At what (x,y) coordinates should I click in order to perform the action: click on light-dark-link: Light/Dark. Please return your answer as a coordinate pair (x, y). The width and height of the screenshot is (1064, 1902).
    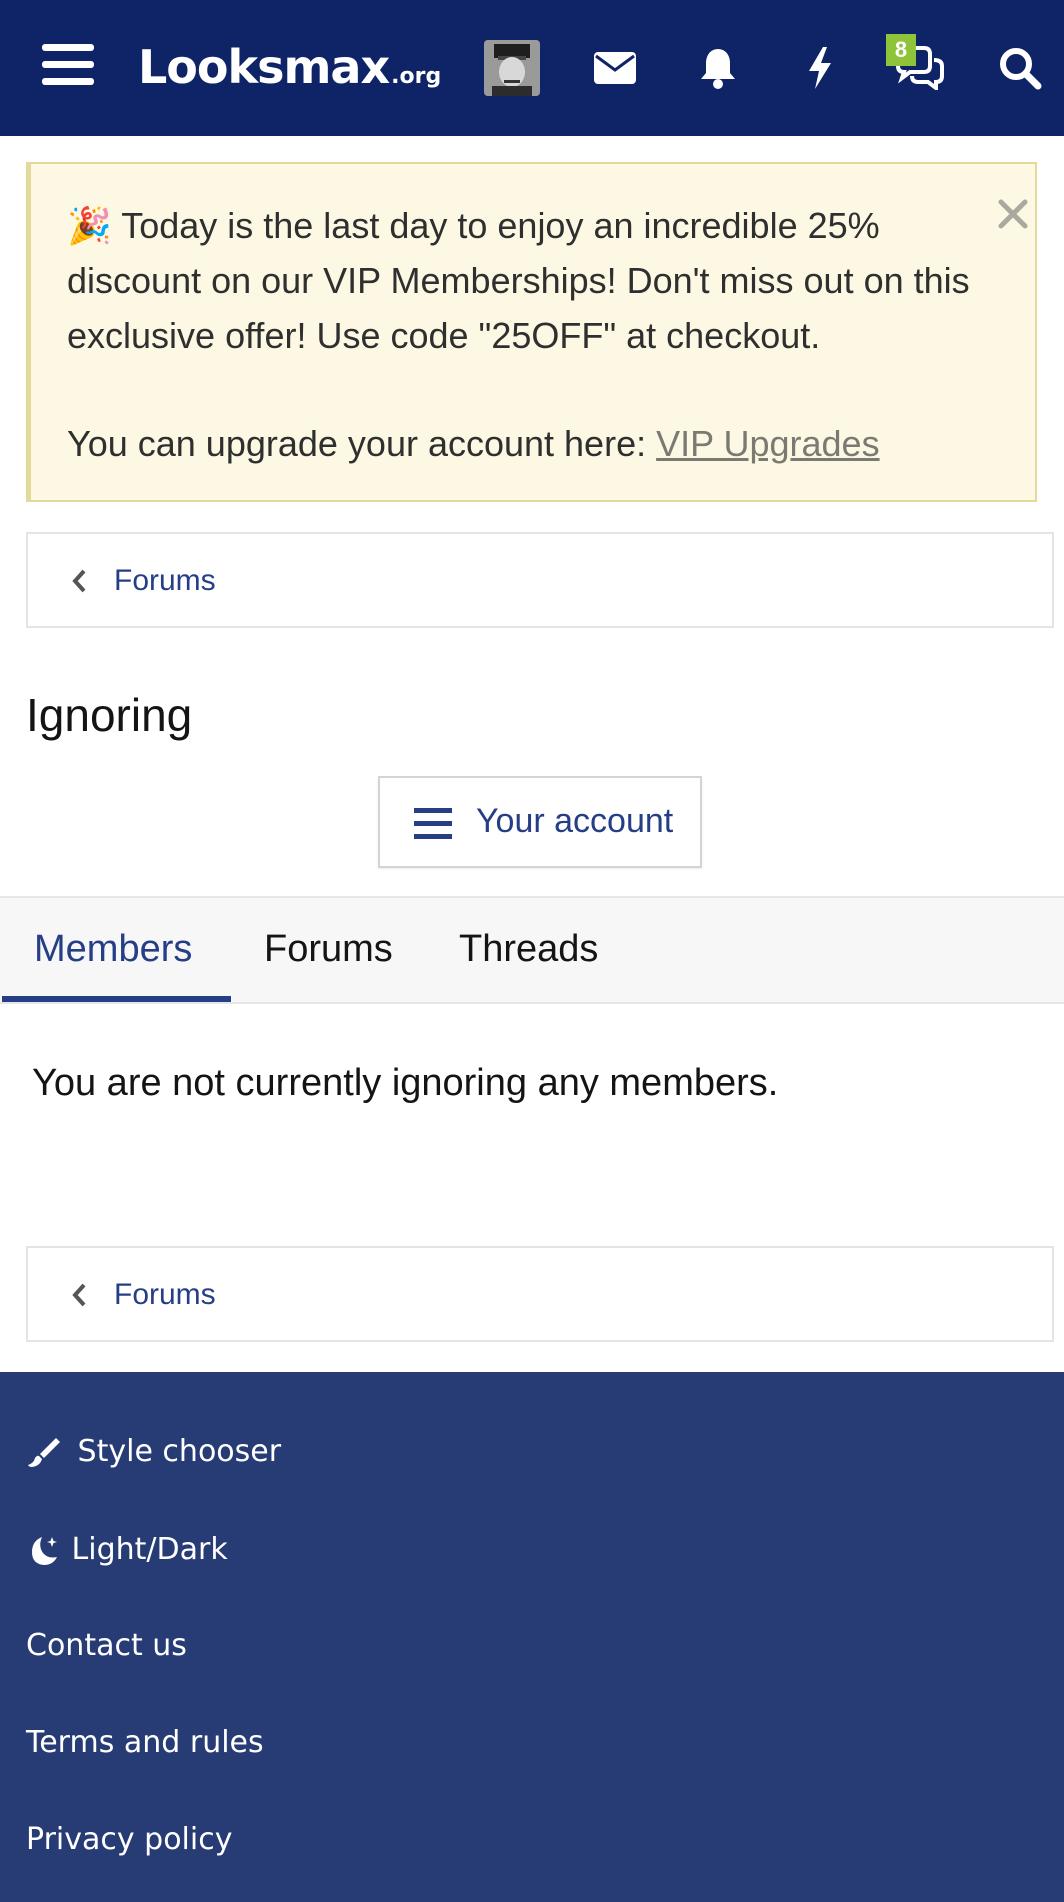
    Looking at the image, I should click on (127, 1550).